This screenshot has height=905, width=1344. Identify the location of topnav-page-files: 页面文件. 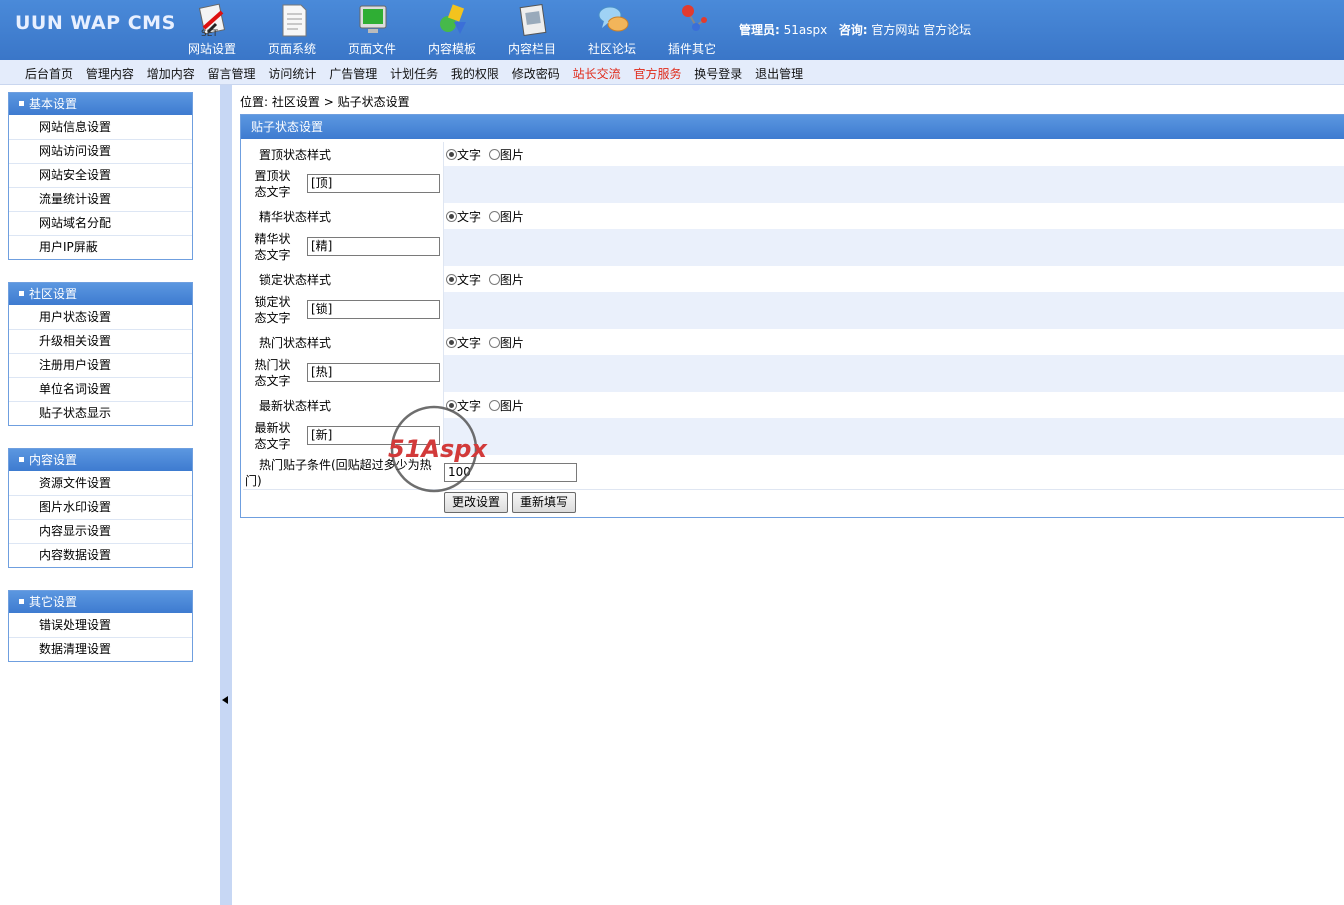
(372, 30).